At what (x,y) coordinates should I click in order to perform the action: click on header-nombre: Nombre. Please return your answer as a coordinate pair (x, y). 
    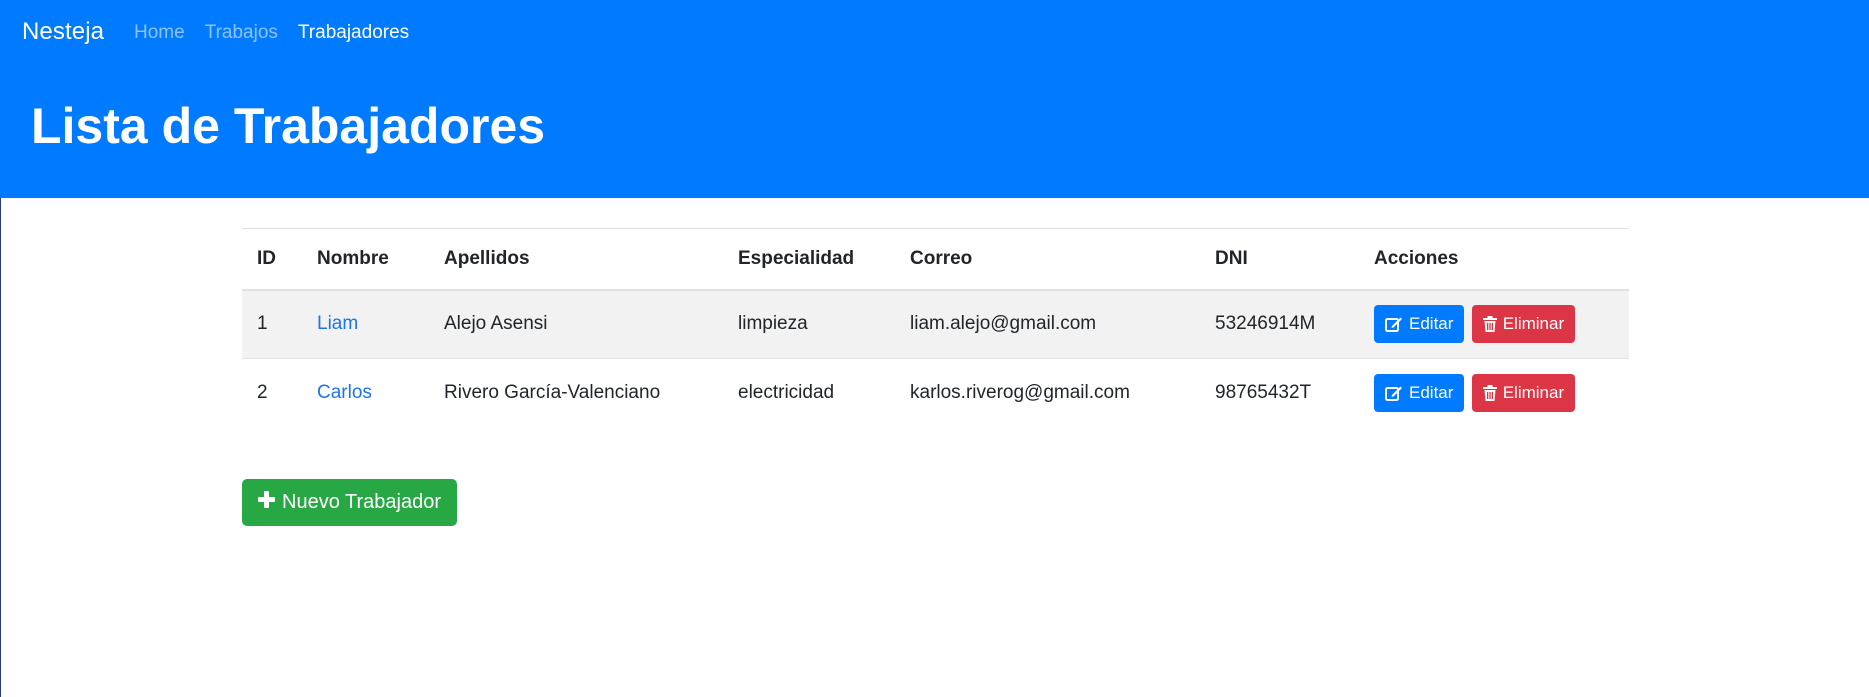
    Looking at the image, I should click on (365, 259).